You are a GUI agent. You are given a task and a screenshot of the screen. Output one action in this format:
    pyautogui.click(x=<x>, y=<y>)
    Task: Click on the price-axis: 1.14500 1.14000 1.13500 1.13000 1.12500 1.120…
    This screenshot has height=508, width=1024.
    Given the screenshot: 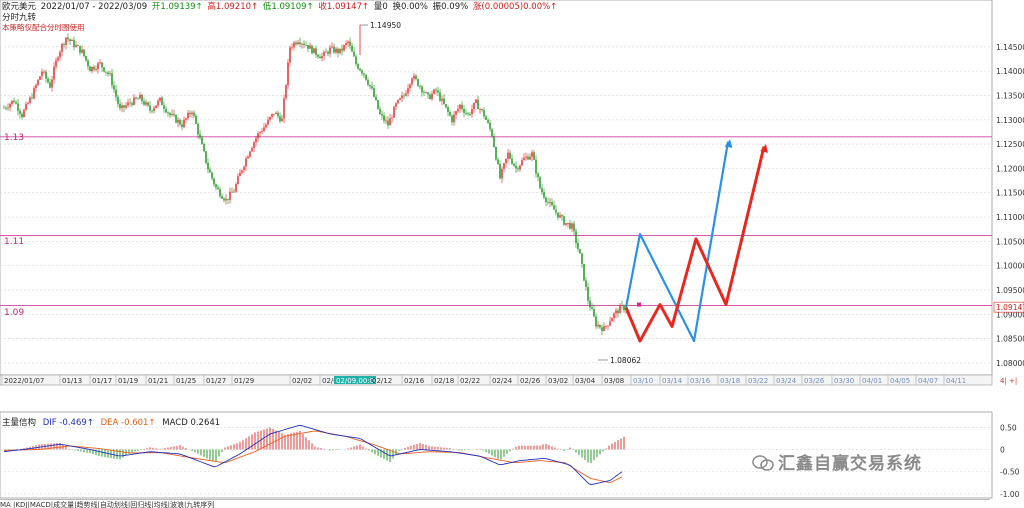 What is the action you would take?
    pyautogui.click(x=1008, y=205)
    